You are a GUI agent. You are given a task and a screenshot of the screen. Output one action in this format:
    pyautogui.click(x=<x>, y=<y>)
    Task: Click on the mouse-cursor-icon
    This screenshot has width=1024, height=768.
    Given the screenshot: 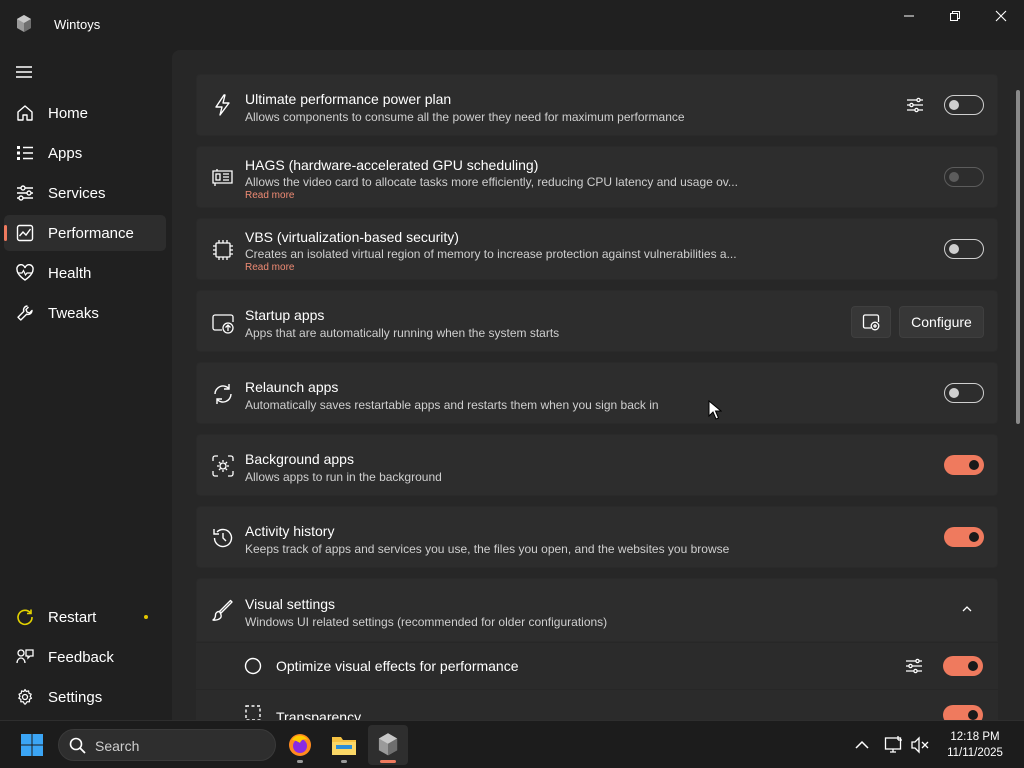 What is the action you would take?
    pyautogui.click(x=715, y=410)
    